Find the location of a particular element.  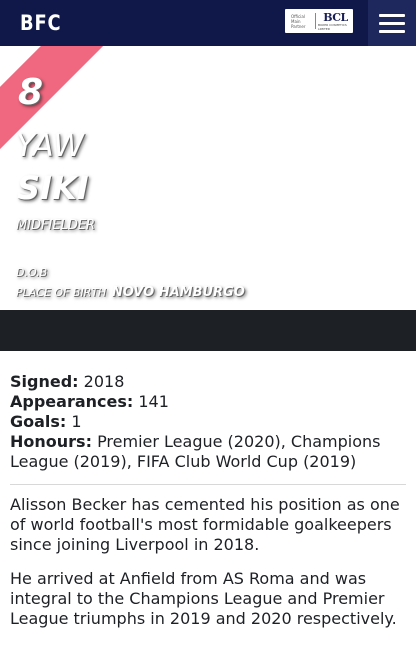

stat-appearances: Appearances: 141 is located at coordinates (89, 401).